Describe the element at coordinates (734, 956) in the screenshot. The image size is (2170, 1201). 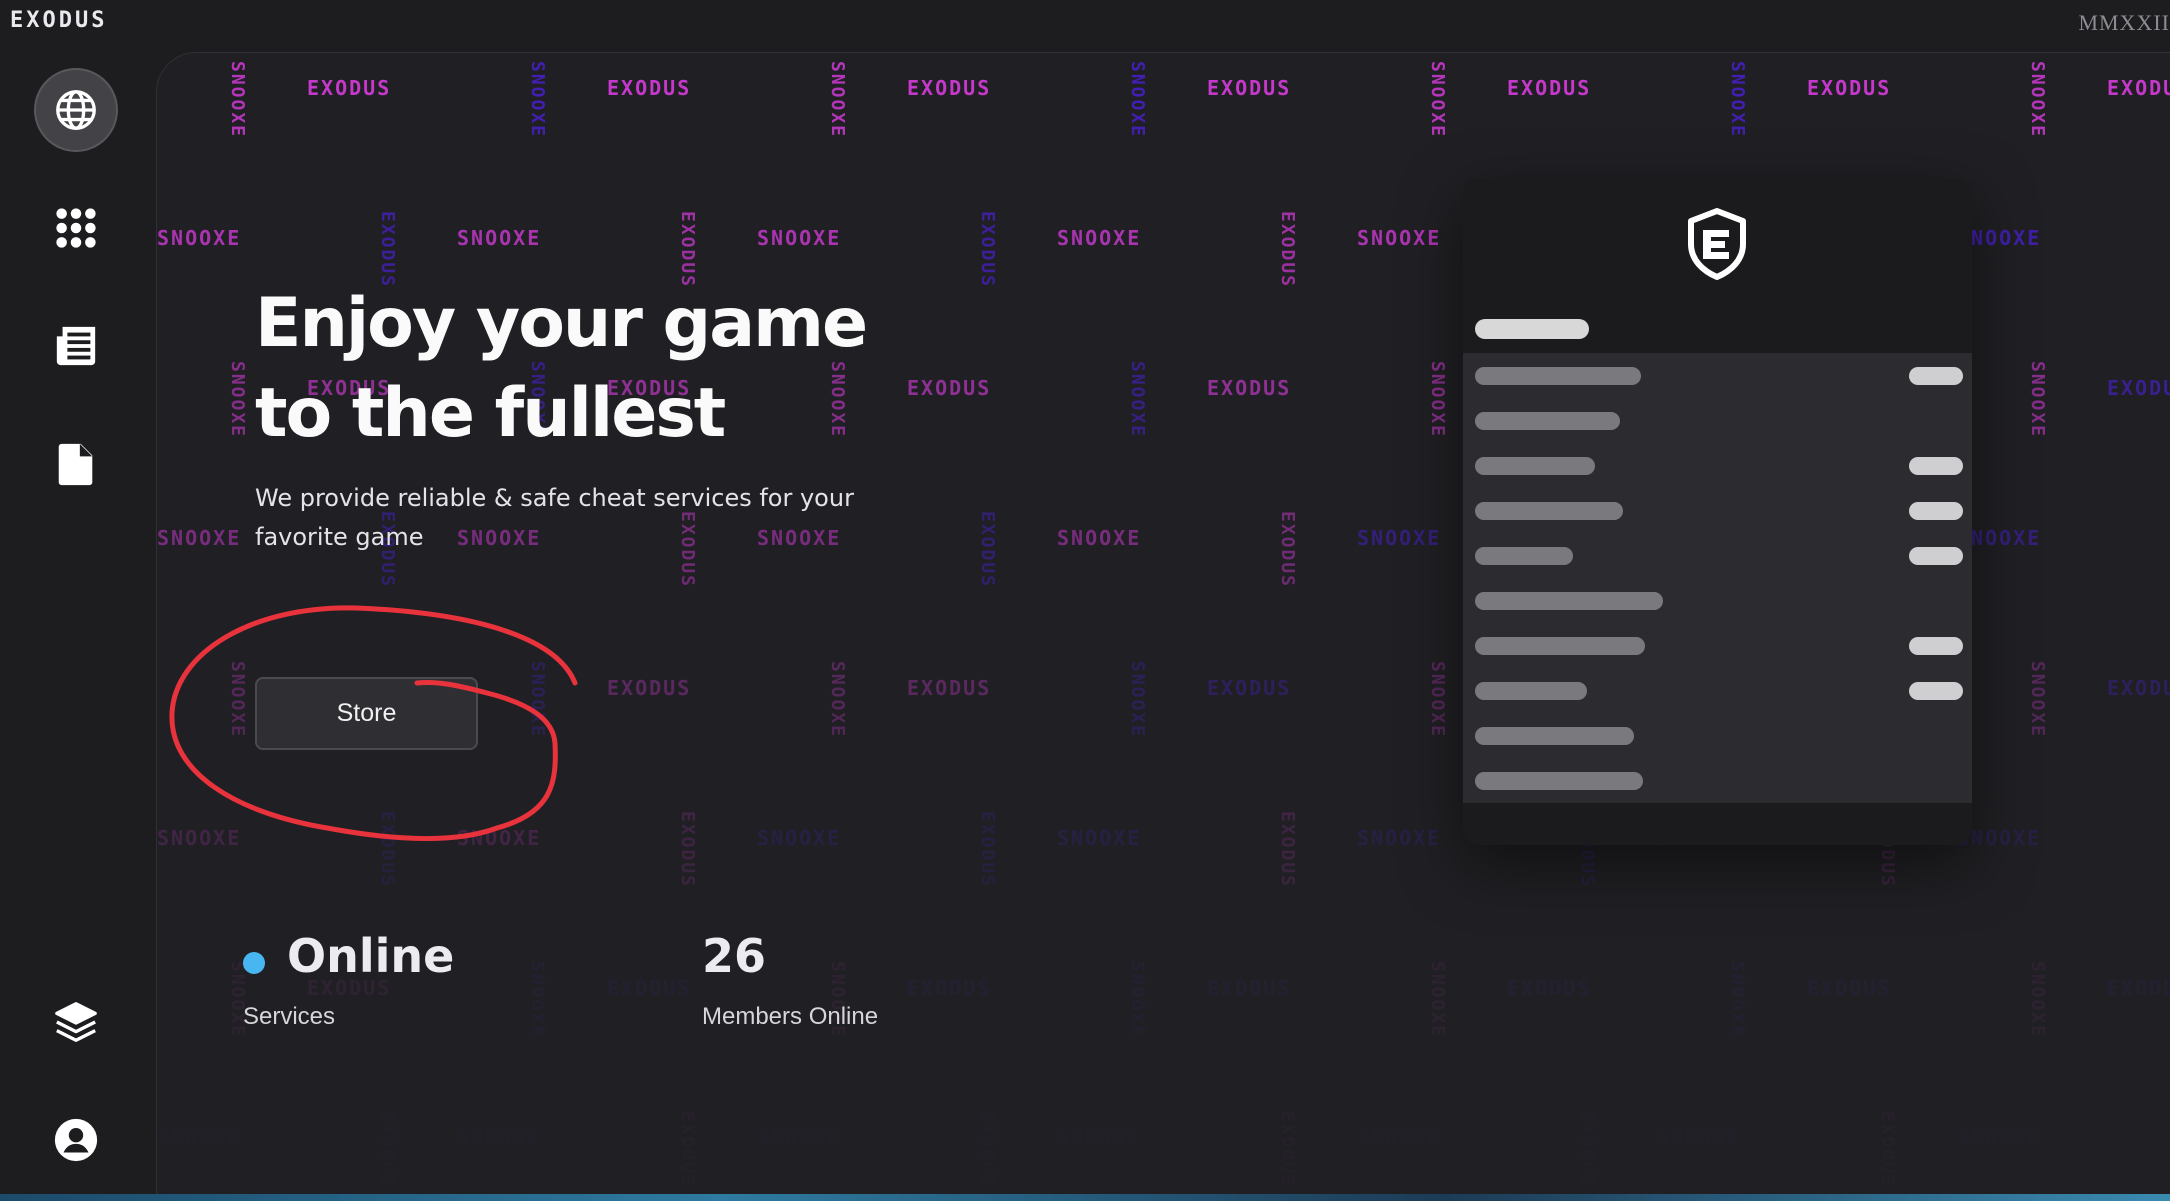
I see `members-online-value: 26` at that location.